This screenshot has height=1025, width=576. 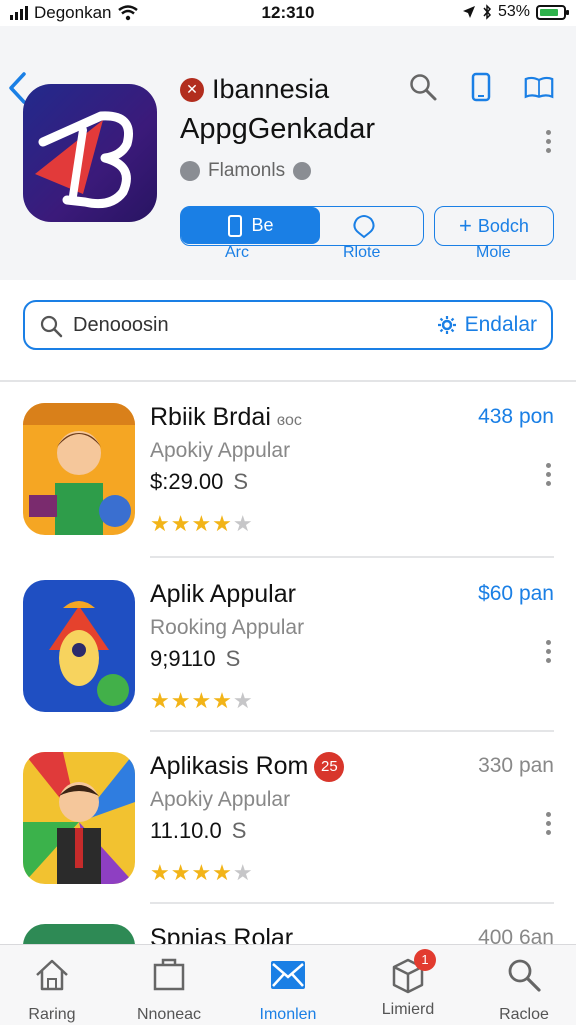 I want to click on app-name-text: Aplikasis Rom, so click(x=229, y=766).